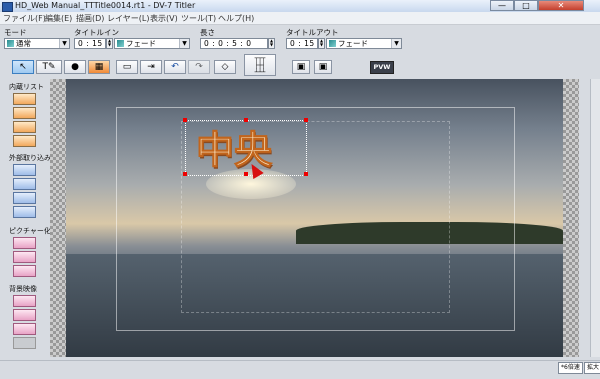 This screenshot has height=379, width=600. I want to click on menu-edit: 編集(E), so click(58, 18).